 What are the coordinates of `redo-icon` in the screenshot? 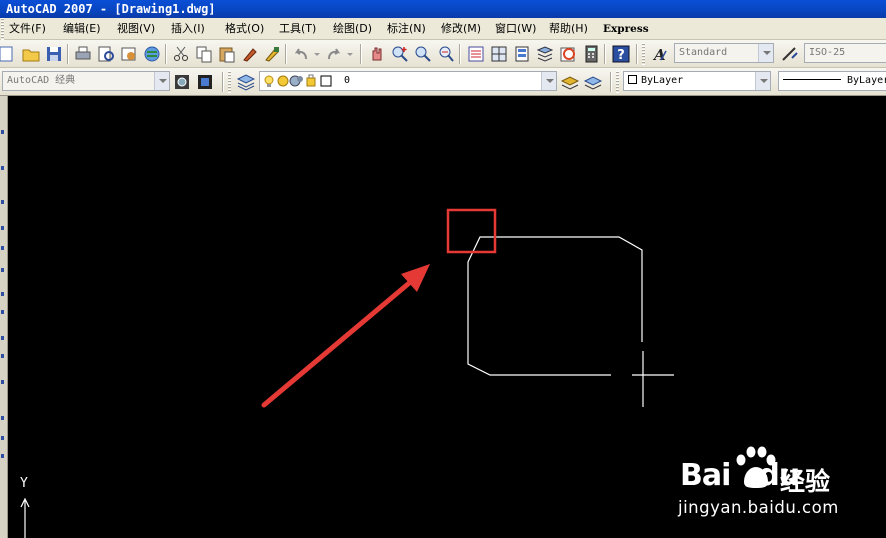 It's located at (334, 54).